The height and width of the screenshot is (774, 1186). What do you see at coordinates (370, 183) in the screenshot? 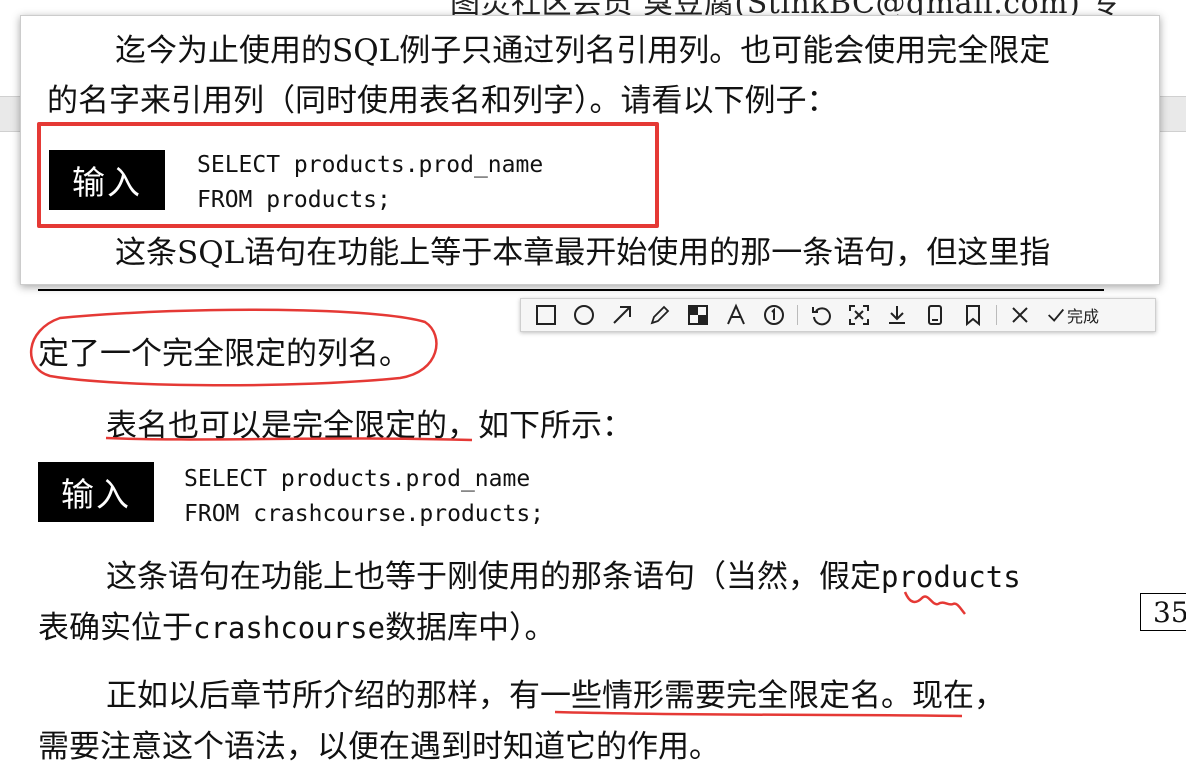
I see `code-block-1: SELECT products.prod_name FROM products;` at bounding box center [370, 183].